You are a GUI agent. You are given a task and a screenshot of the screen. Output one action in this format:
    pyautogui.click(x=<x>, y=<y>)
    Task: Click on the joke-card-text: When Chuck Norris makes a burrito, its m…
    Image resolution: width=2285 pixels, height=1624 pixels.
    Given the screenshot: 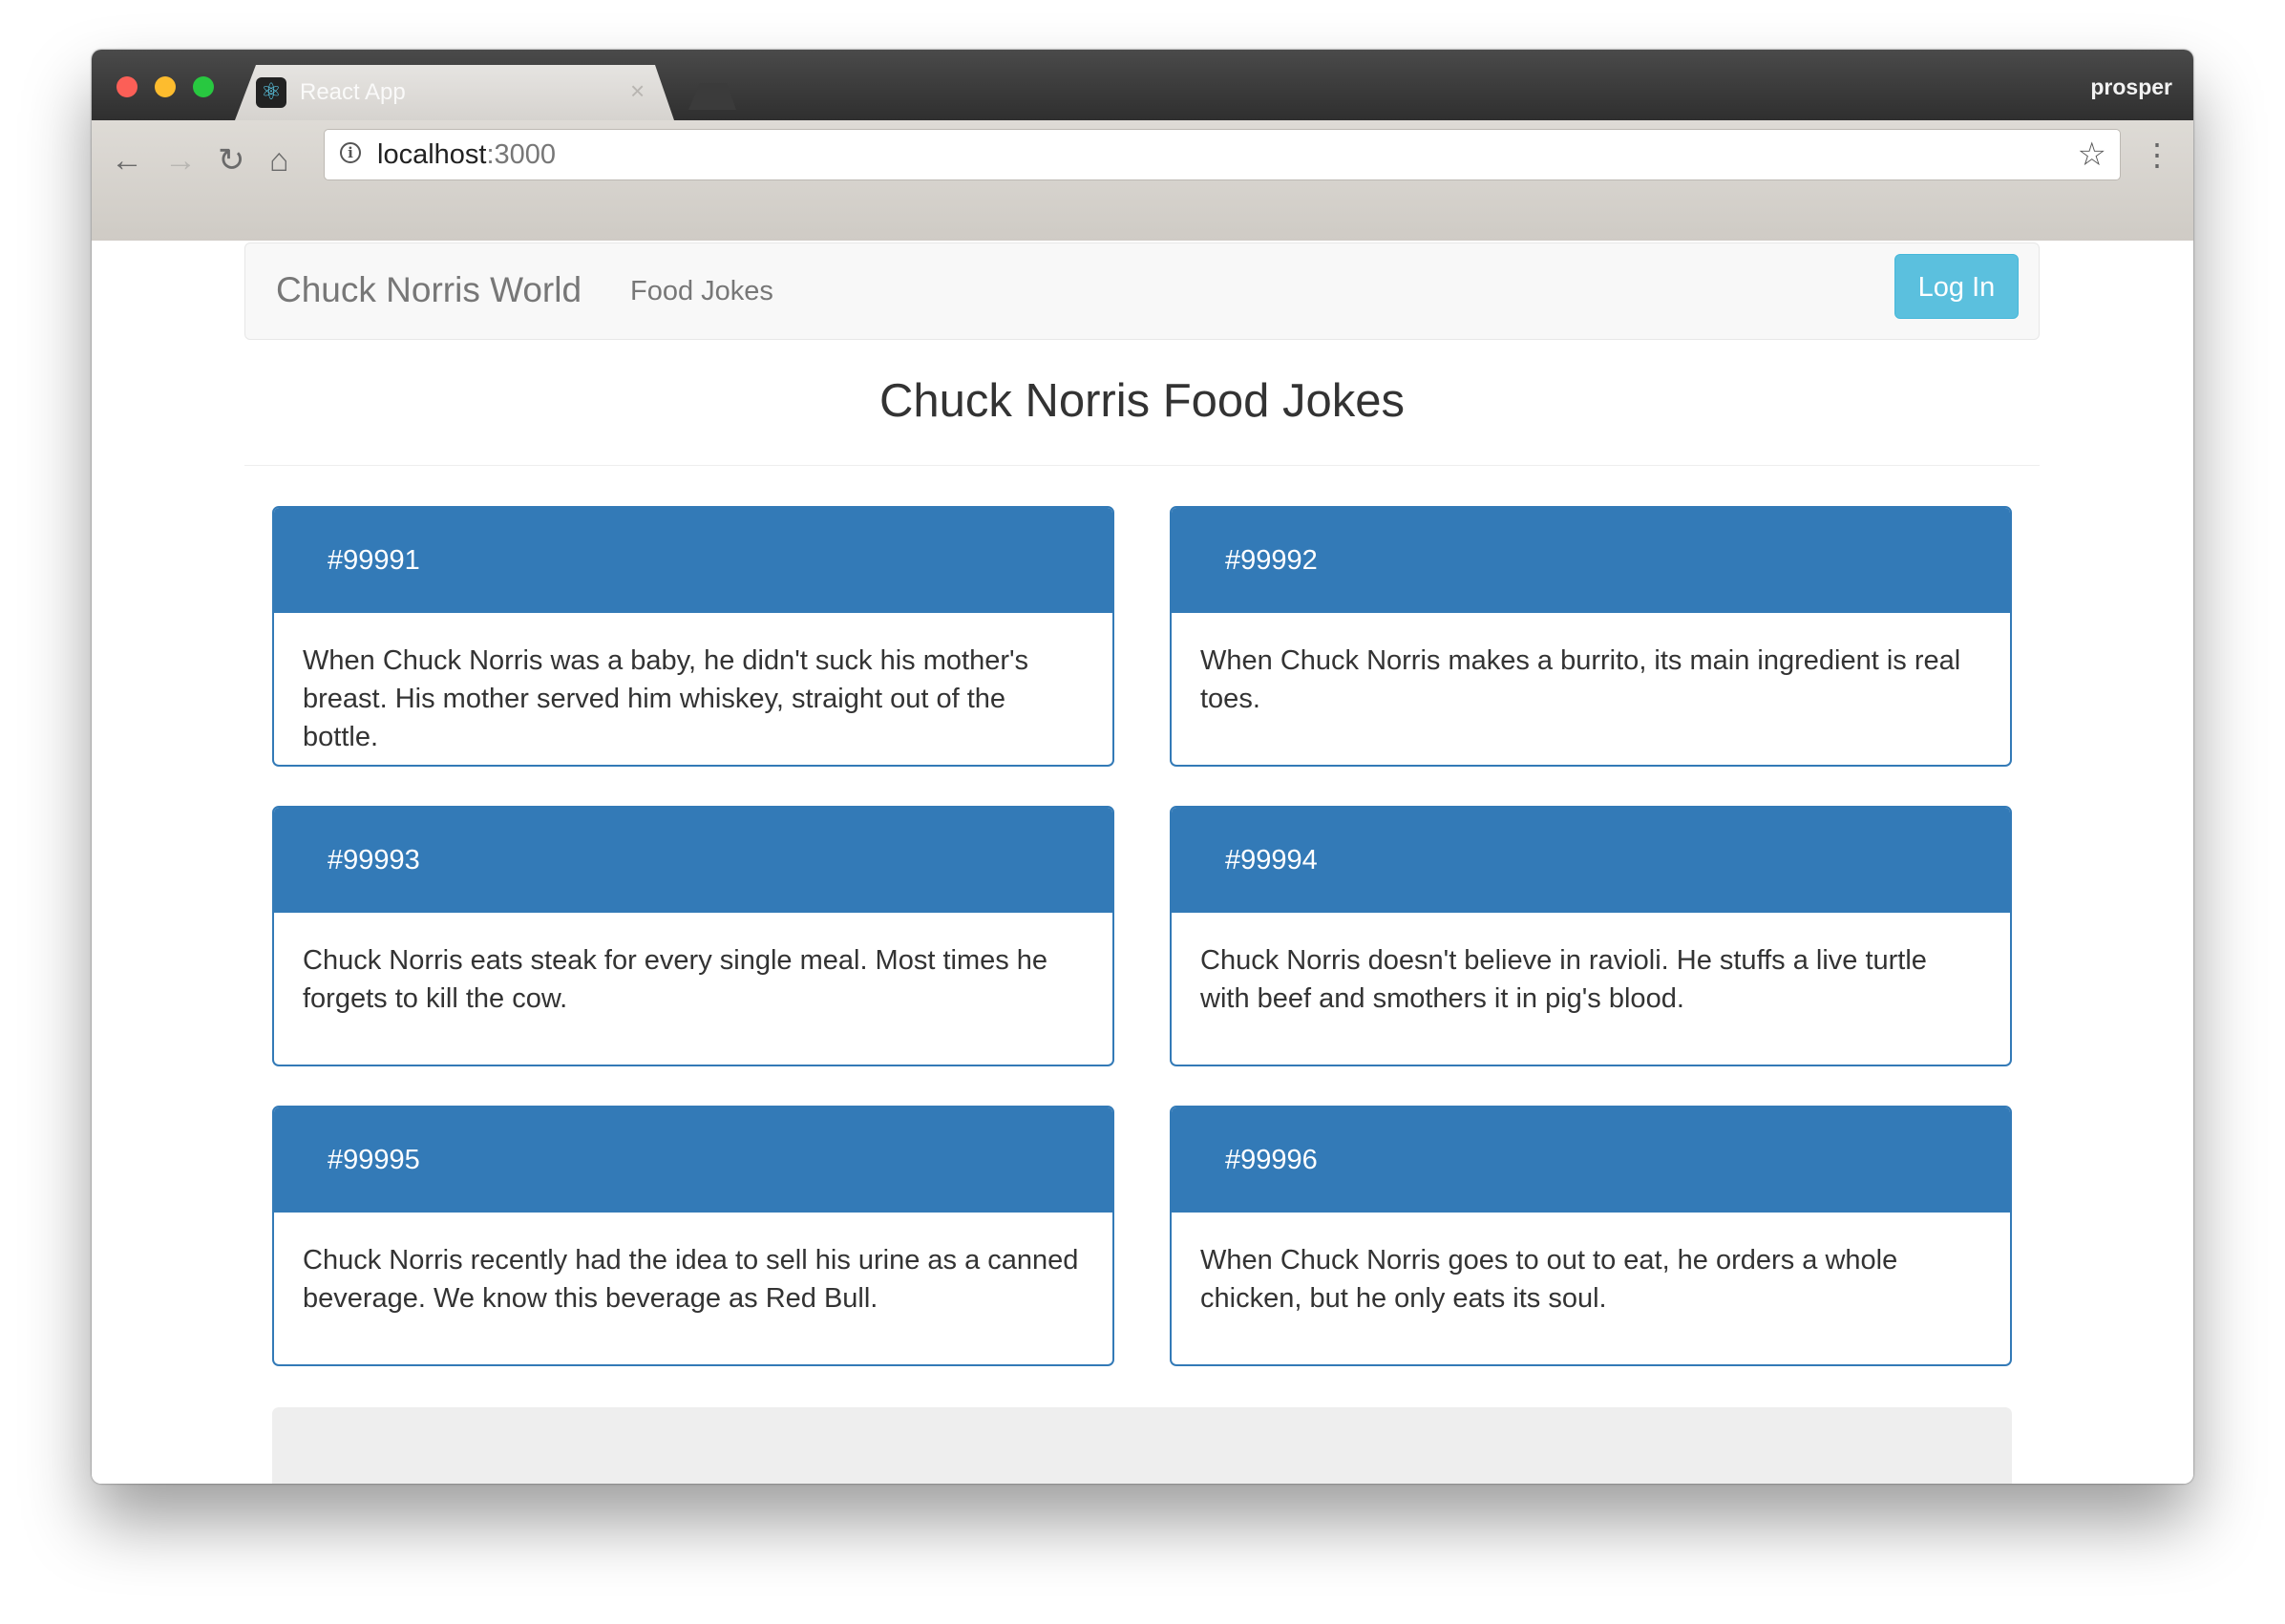 What is the action you would take?
    pyautogui.click(x=1580, y=679)
    